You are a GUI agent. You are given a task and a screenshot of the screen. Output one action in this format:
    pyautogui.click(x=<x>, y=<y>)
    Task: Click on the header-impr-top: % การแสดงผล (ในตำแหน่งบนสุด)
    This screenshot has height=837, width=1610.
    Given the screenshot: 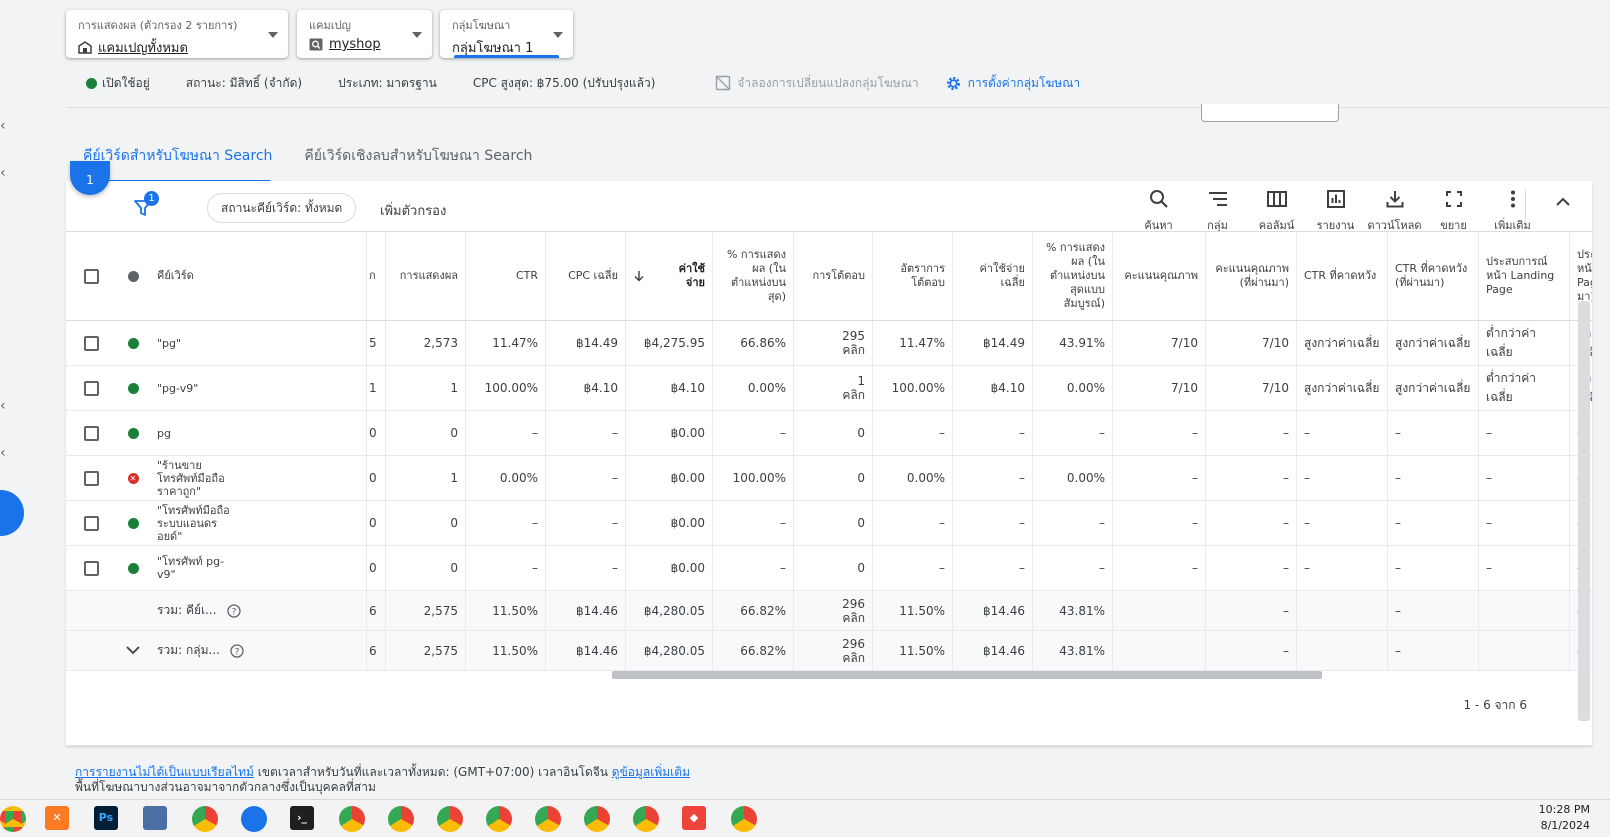 What is the action you would take?
    pyautogui.click(x=753, y=276)
    